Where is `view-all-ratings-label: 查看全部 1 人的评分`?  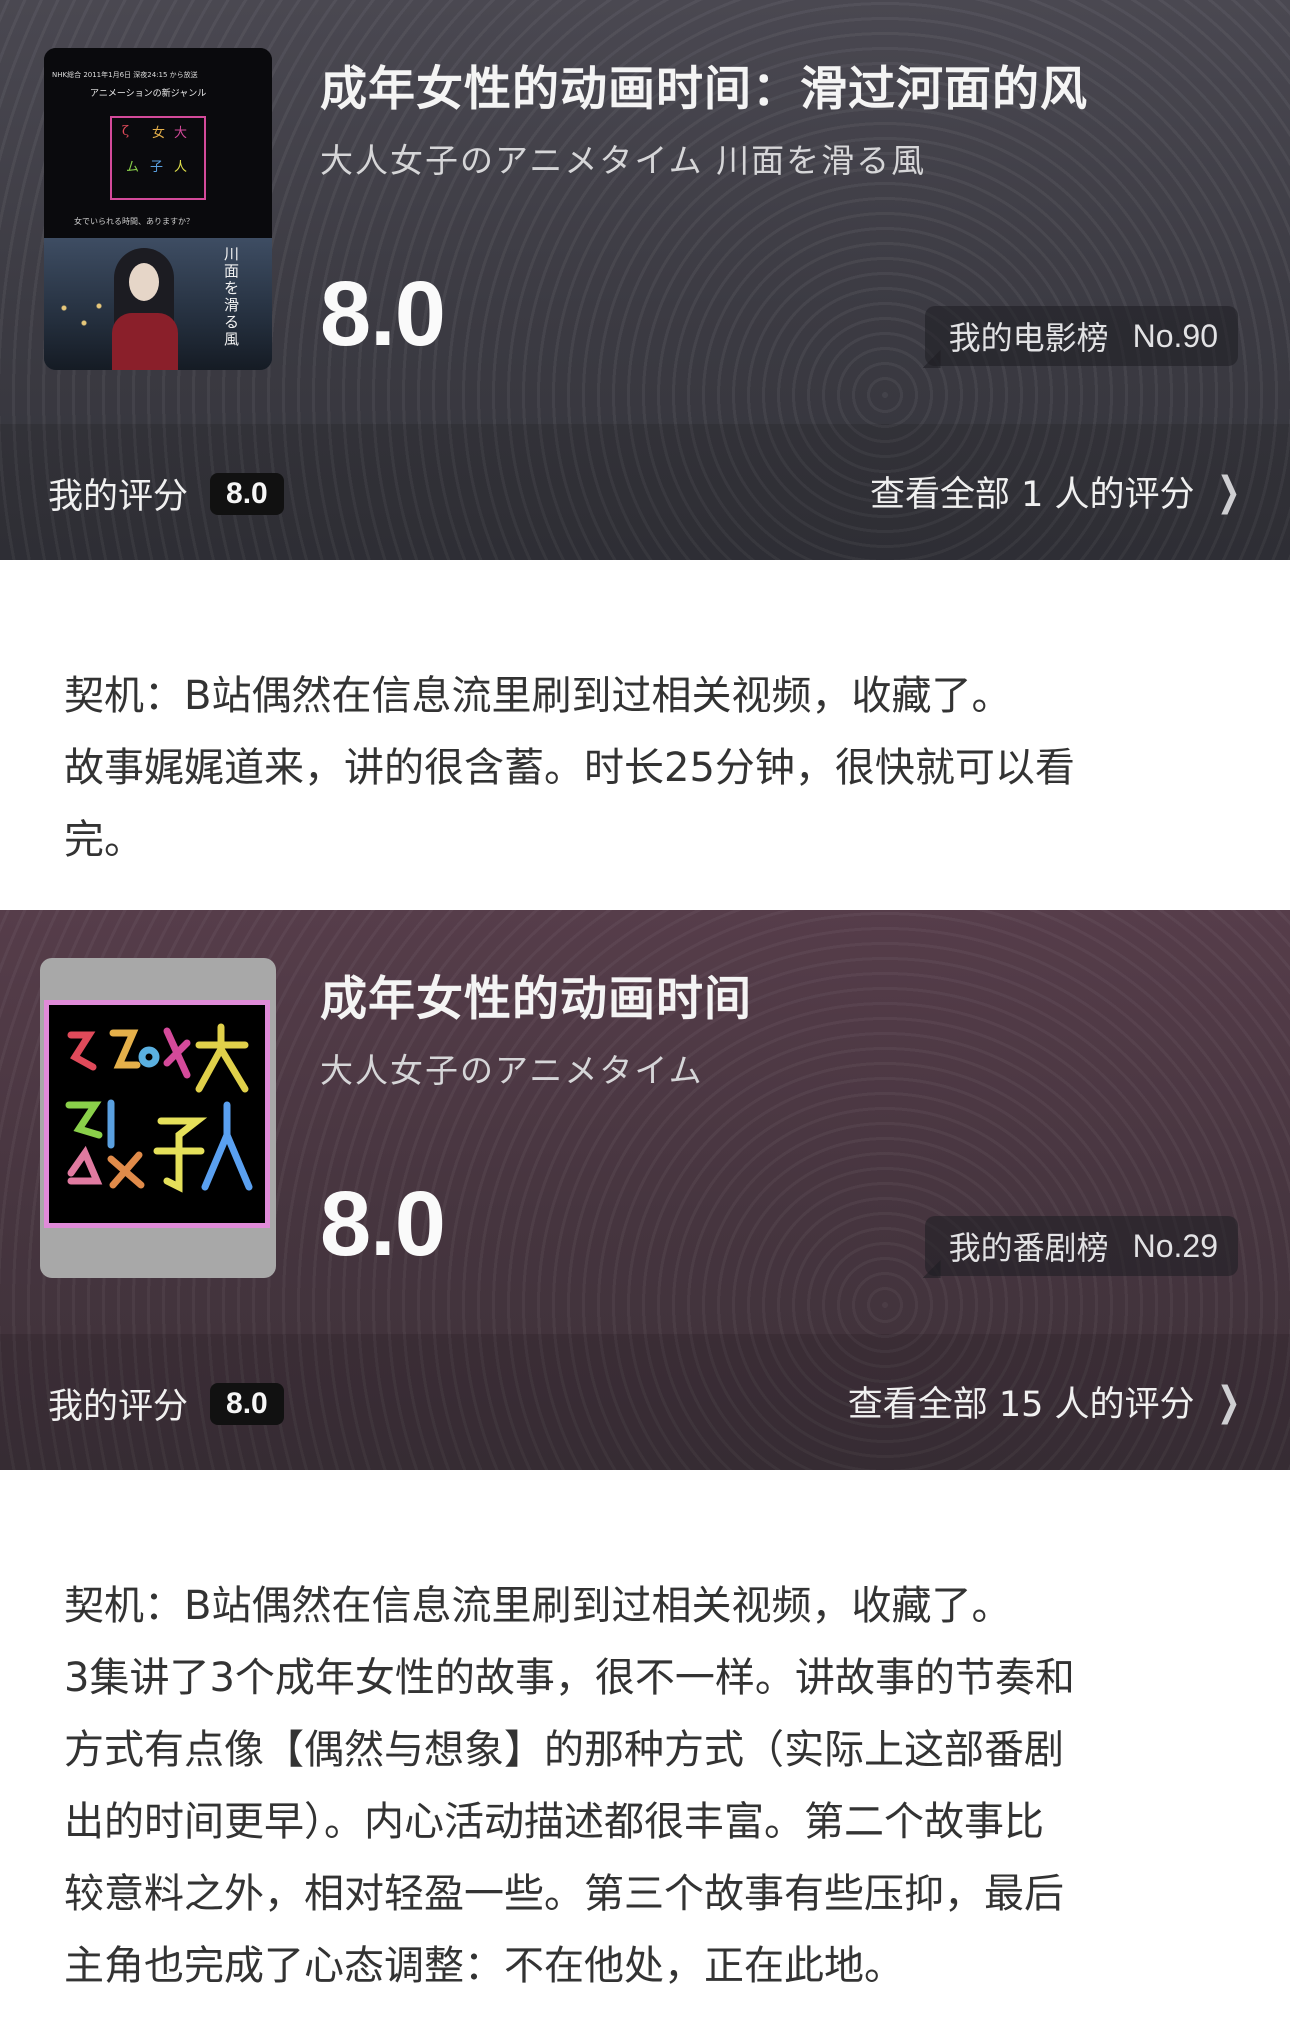
view-all-ratings-label: 查看全部 1 人的评分 is located at coordinates (1032, 495).